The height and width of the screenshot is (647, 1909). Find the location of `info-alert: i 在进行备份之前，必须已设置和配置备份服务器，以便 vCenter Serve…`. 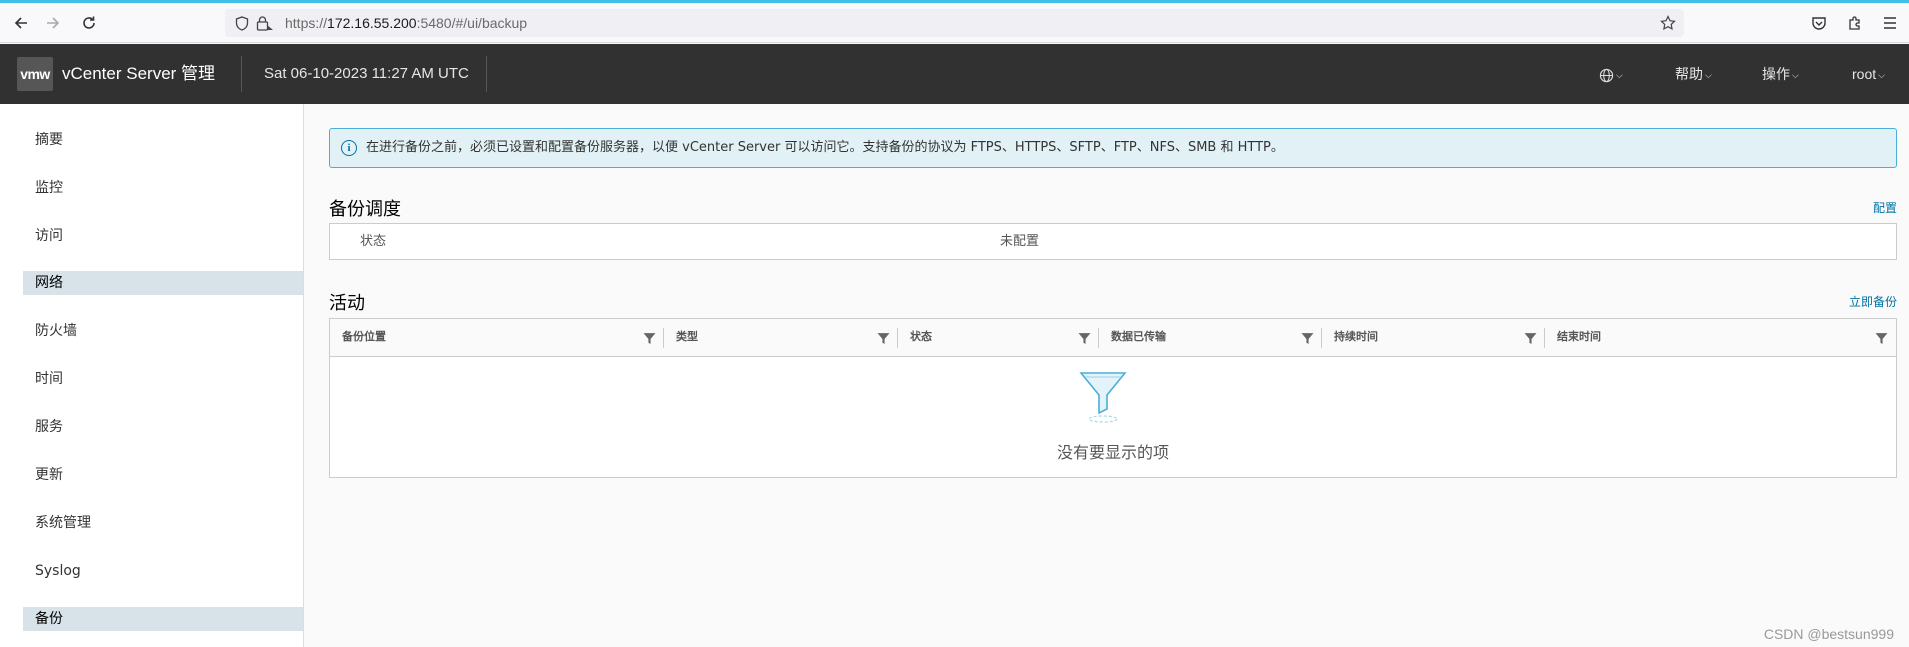

info-alert: i 在进行备份之前，必须已设置和配置备份服务器，以便 vCenter Serve… is located at coordinates (1113, 148).